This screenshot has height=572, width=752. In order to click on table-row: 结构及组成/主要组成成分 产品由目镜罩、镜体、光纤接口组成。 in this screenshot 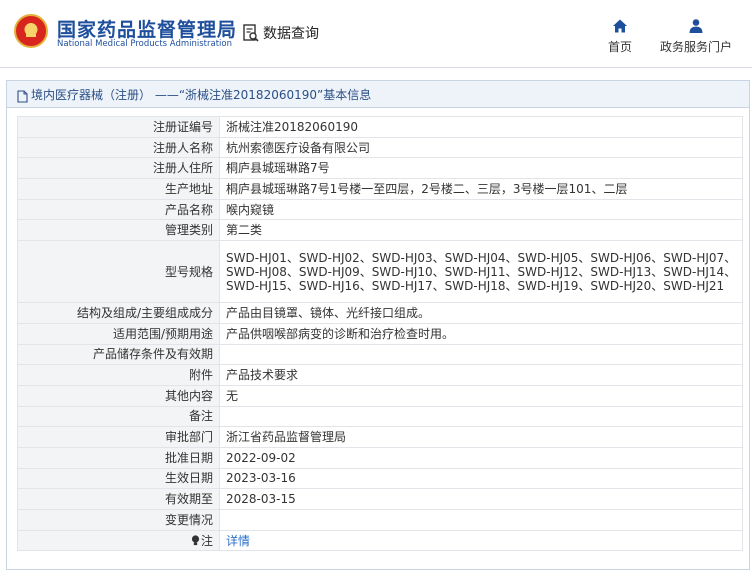, I will do `click(380, 313)`.